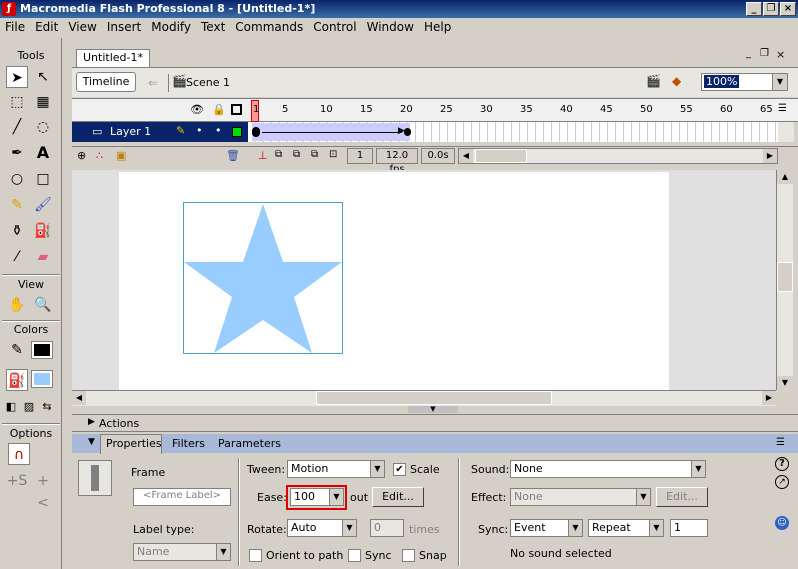 Image resolution: width=798 pixels, height=569 pixels. Describe the element at coordinates (269, 27) in the screenshot. I see `menu-commands: Commands` at that location.